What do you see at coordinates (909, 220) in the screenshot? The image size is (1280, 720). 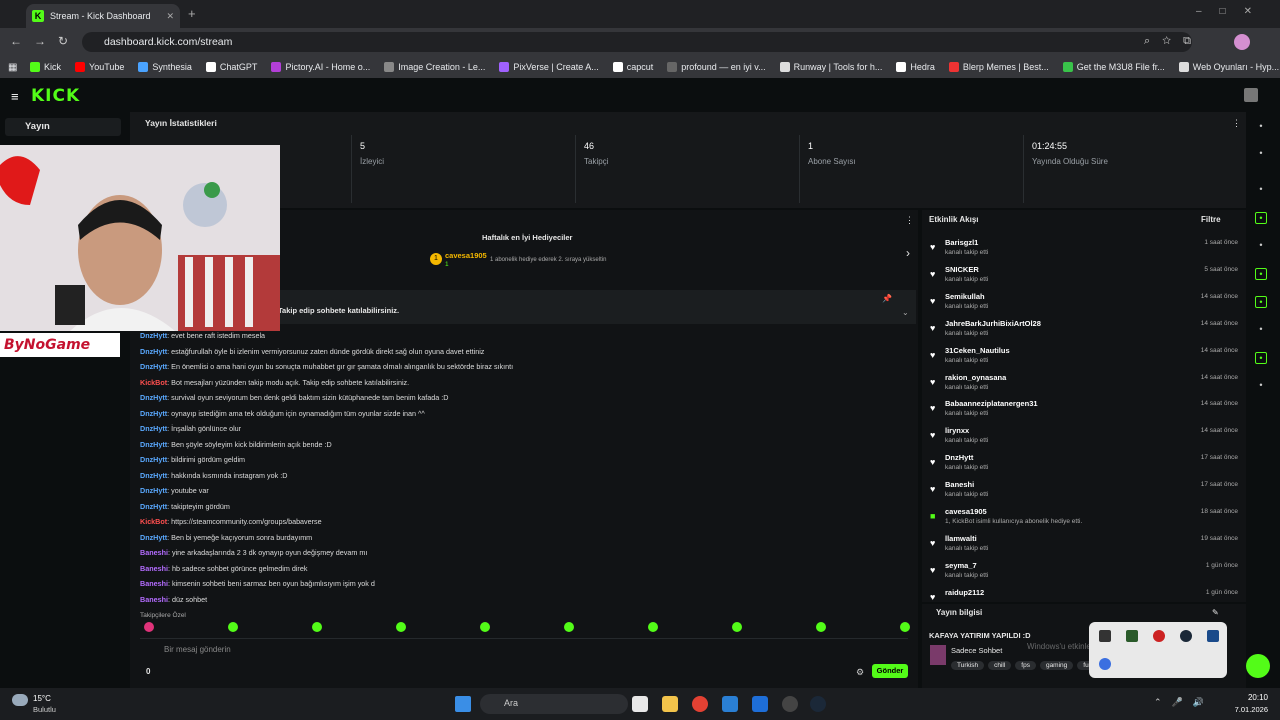 I see `chat-menu-icon: ⋮` at bounding box center [909, 220].